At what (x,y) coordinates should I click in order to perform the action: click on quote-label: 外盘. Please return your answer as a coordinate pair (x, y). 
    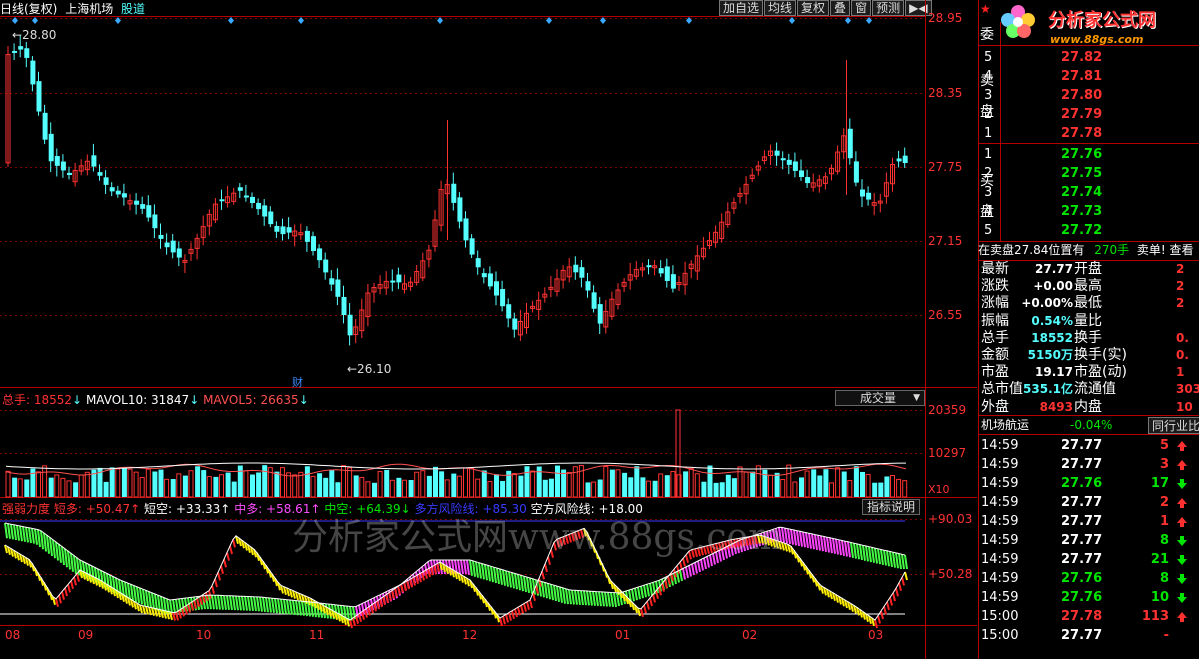
    Looking at the image, I should click on (995, 406).